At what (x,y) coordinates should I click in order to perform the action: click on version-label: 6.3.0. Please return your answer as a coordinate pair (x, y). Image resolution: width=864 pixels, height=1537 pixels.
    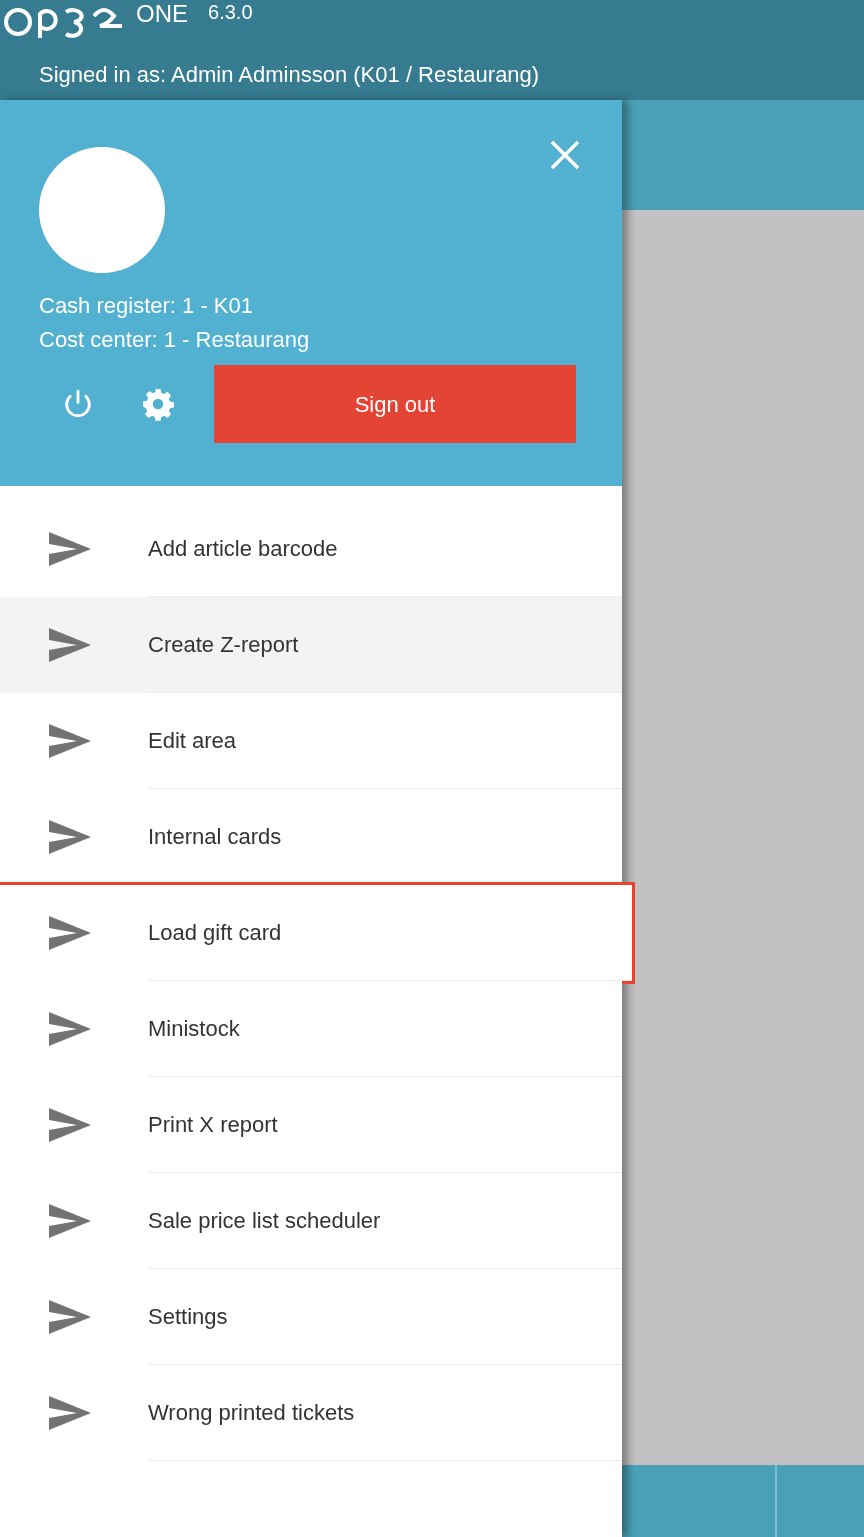
    Looking at the image, I should click on (230, 12).